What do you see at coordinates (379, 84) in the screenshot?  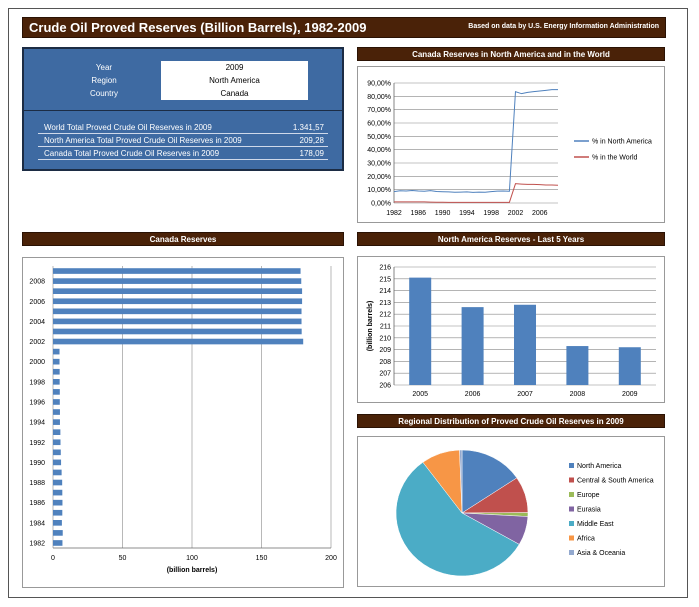 I see `y-tick-label: 90,00%` at bounding box center [379, 84].